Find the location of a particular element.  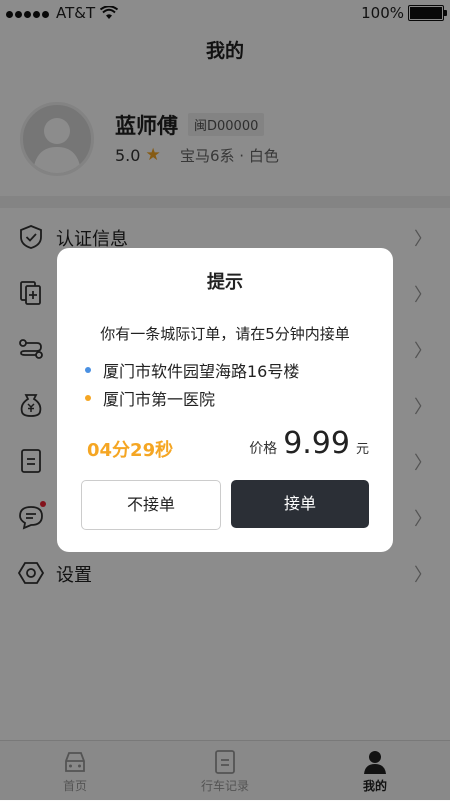

price-label: 价格 is located at coordinates (263, 449).